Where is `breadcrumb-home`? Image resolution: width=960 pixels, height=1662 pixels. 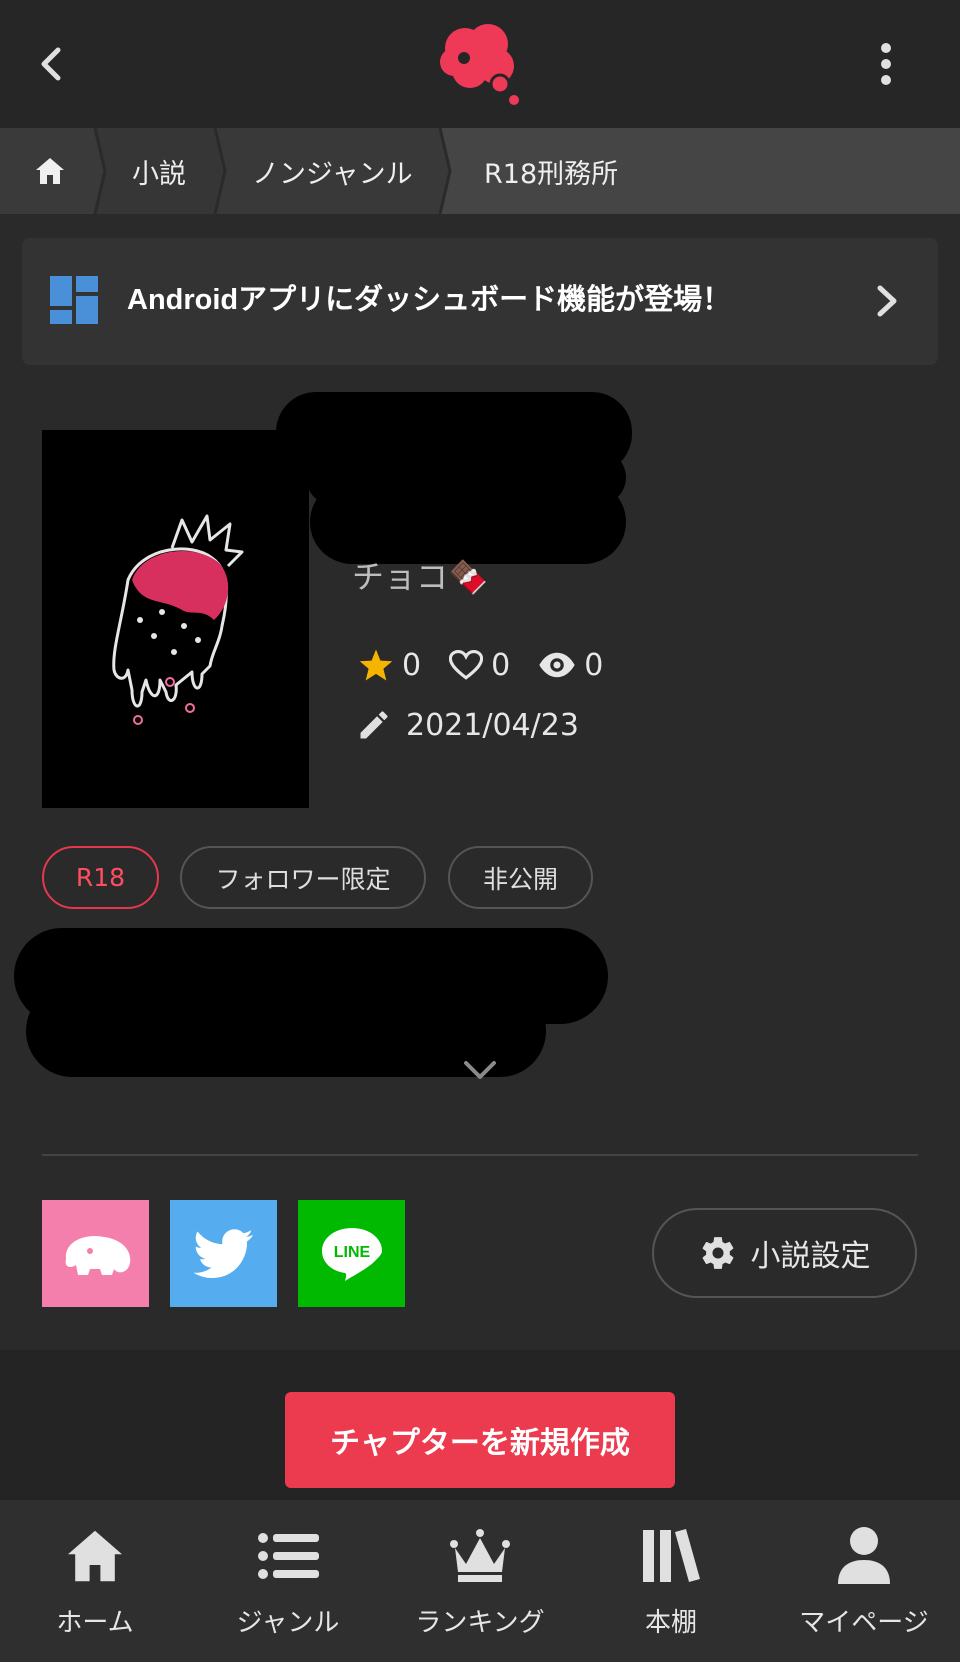
breadcrumb-home is located at coordinates (50, 171).